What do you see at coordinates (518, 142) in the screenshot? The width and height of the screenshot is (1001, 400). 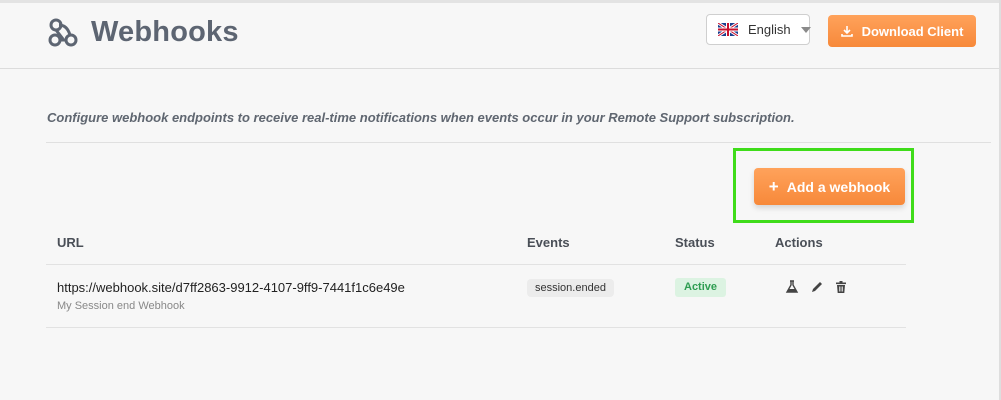 I see `divider` at bounding box center [518, 142].